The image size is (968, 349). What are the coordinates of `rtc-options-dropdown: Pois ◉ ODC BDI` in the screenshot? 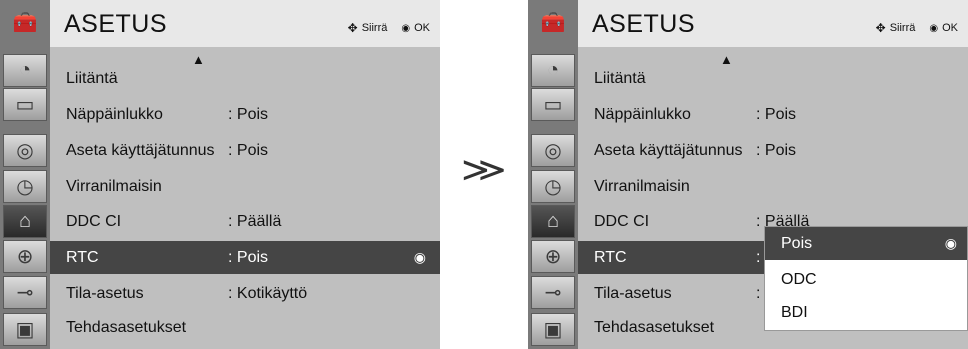 It's located at (866, 278).